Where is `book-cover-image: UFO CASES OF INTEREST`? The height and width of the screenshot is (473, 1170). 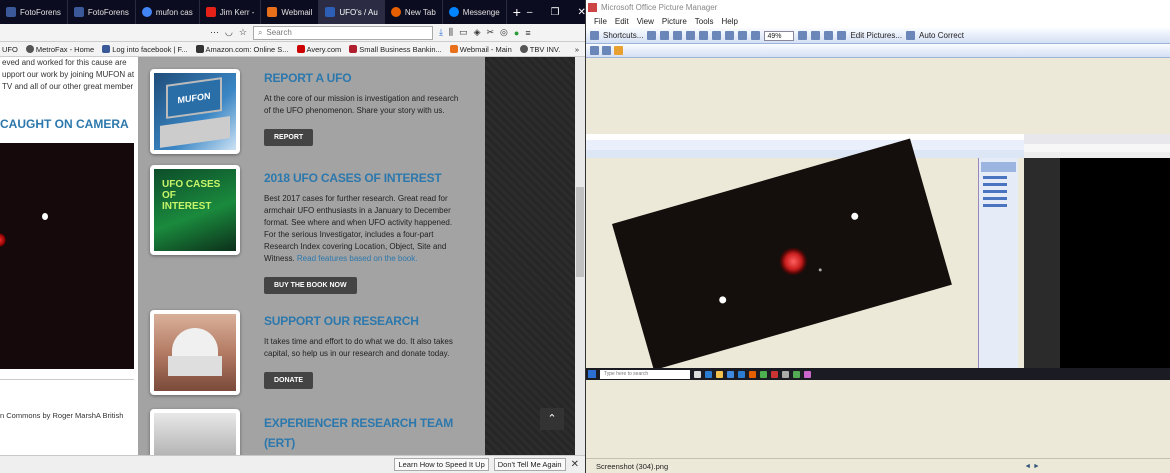
book-cover-image: UFO CASES OF INTEREST is located at coordinates (195, 210).